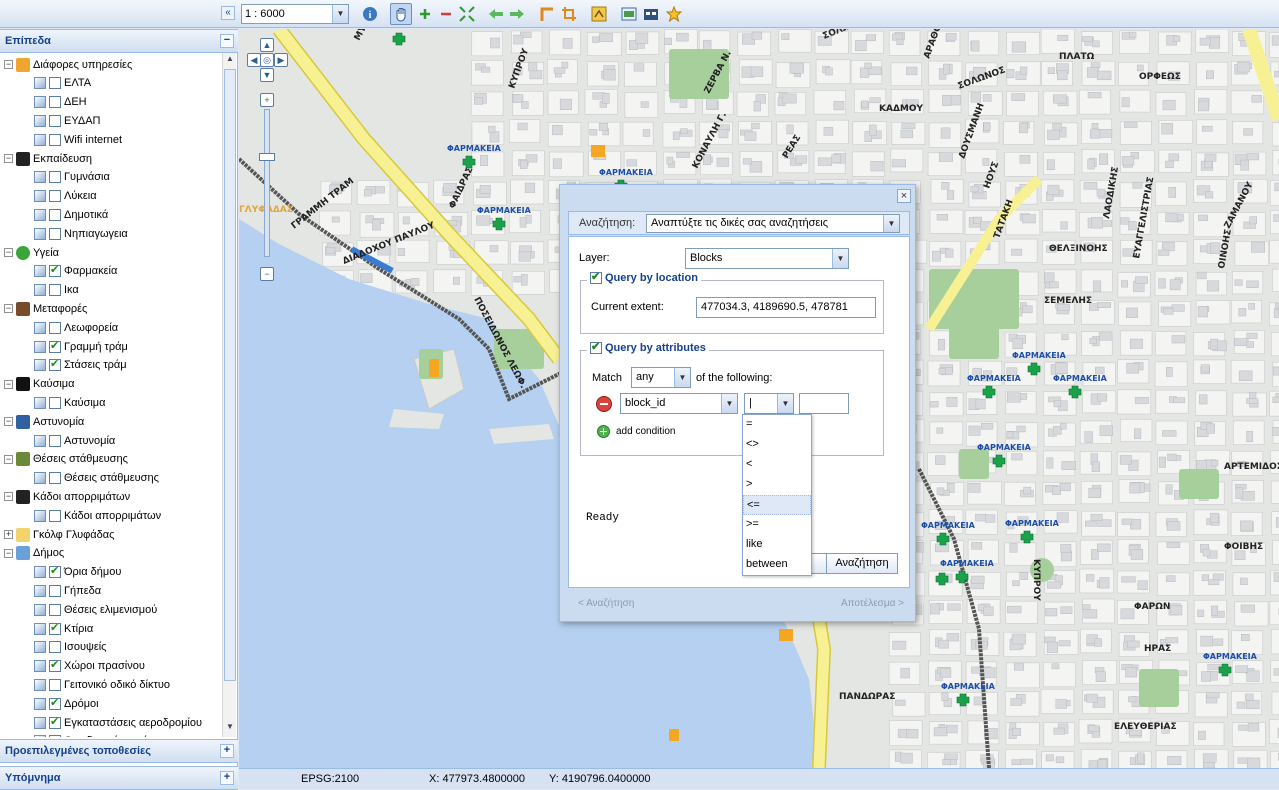 The height and width of the screenshot is (790, 1279). Describe the element at coordinates (89, 666) in the screenshot. I see `tree-layer: Χώροι πρασίνου` at that location.